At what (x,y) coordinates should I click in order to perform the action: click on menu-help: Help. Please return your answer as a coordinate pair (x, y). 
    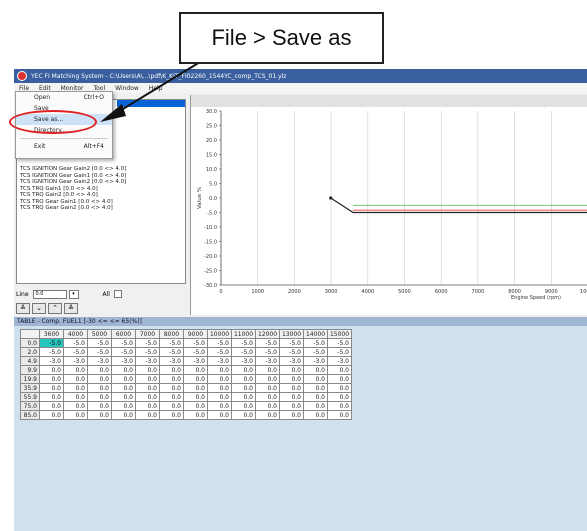
    Looking at the image, I should click on (156, 88).